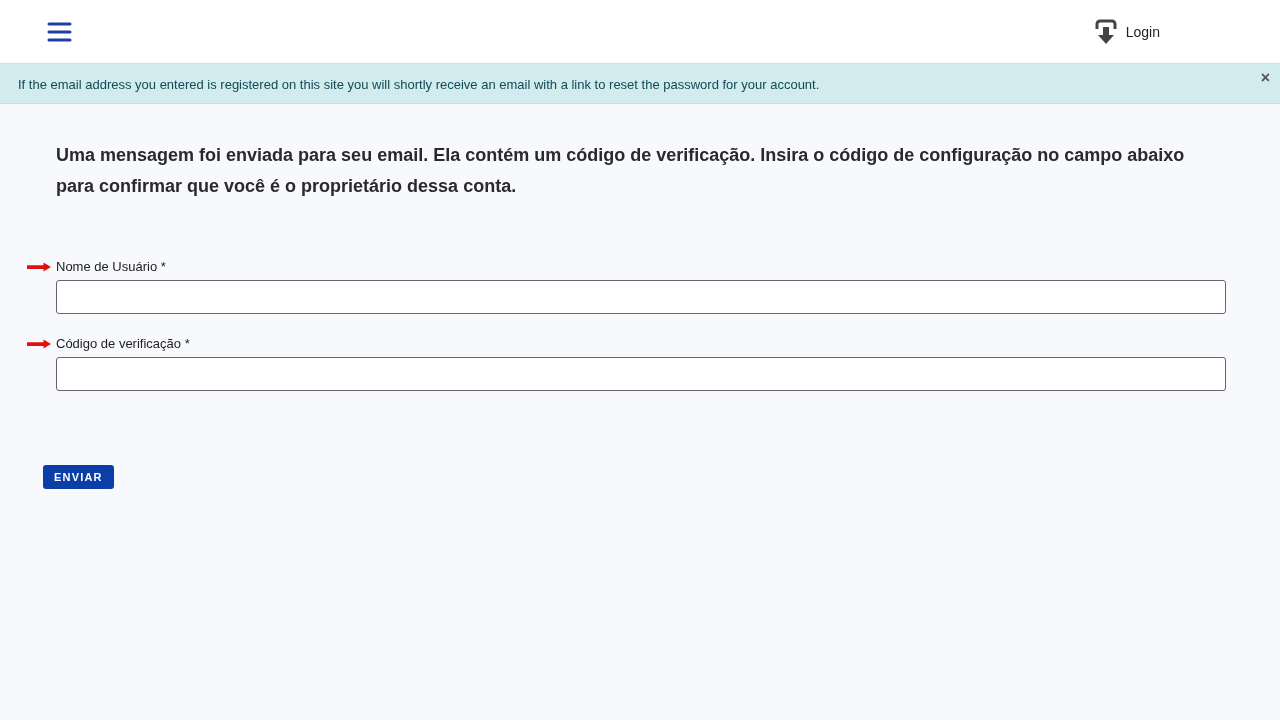 This screenshot has width=1280, height=720. Describe the element at coordinates (123, 343) in the screenshot. I see `field-label: Código de verificação *` at that location.